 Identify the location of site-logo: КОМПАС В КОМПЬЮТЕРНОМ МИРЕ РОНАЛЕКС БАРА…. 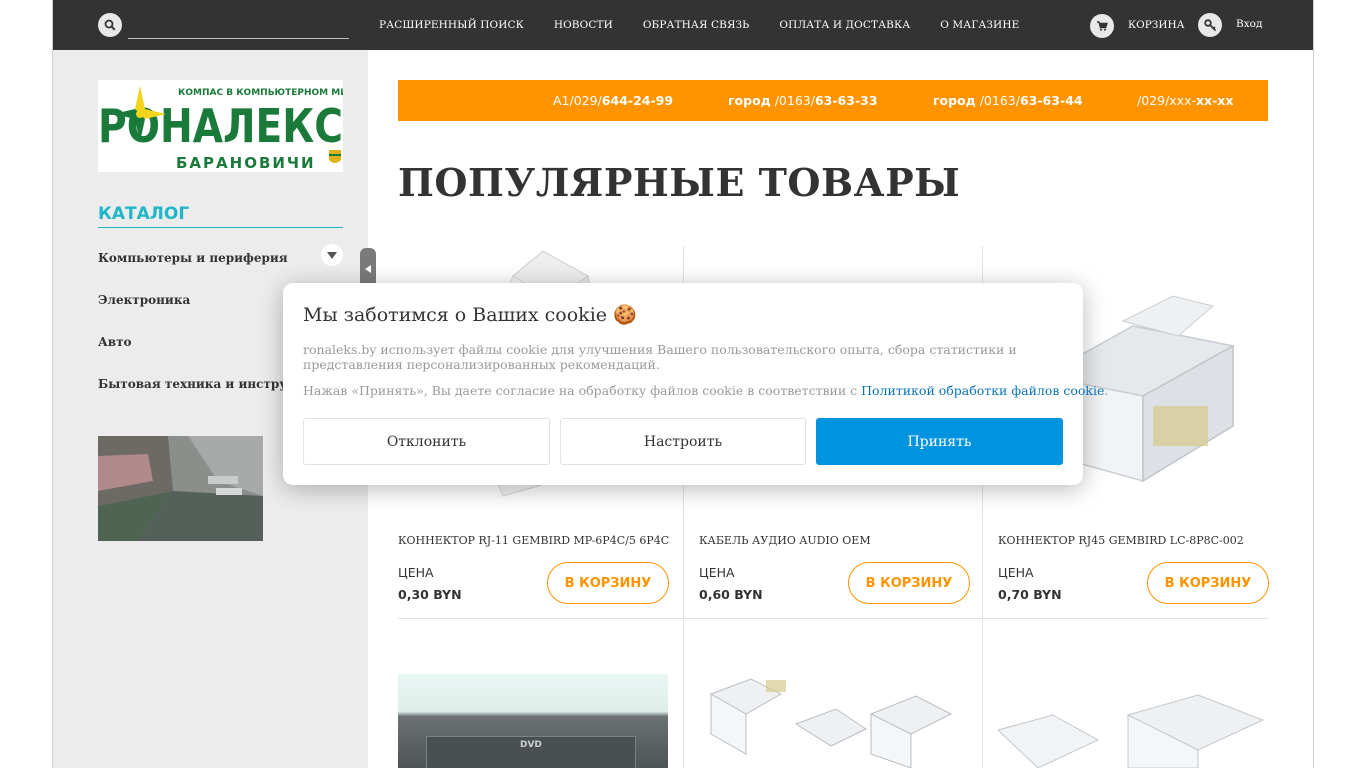
(220, 126).